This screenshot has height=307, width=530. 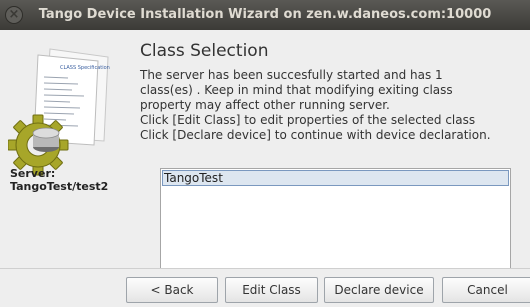 I want to click on declare-device-button: Declare device, so click(x=379, y=290).